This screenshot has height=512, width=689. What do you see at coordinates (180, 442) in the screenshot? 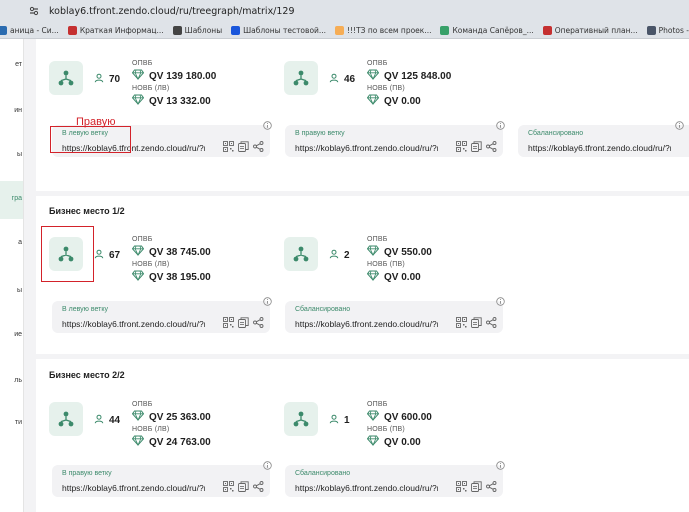
I see `novb-amount: QV 24 763.00` at bounding box center [180, 442].